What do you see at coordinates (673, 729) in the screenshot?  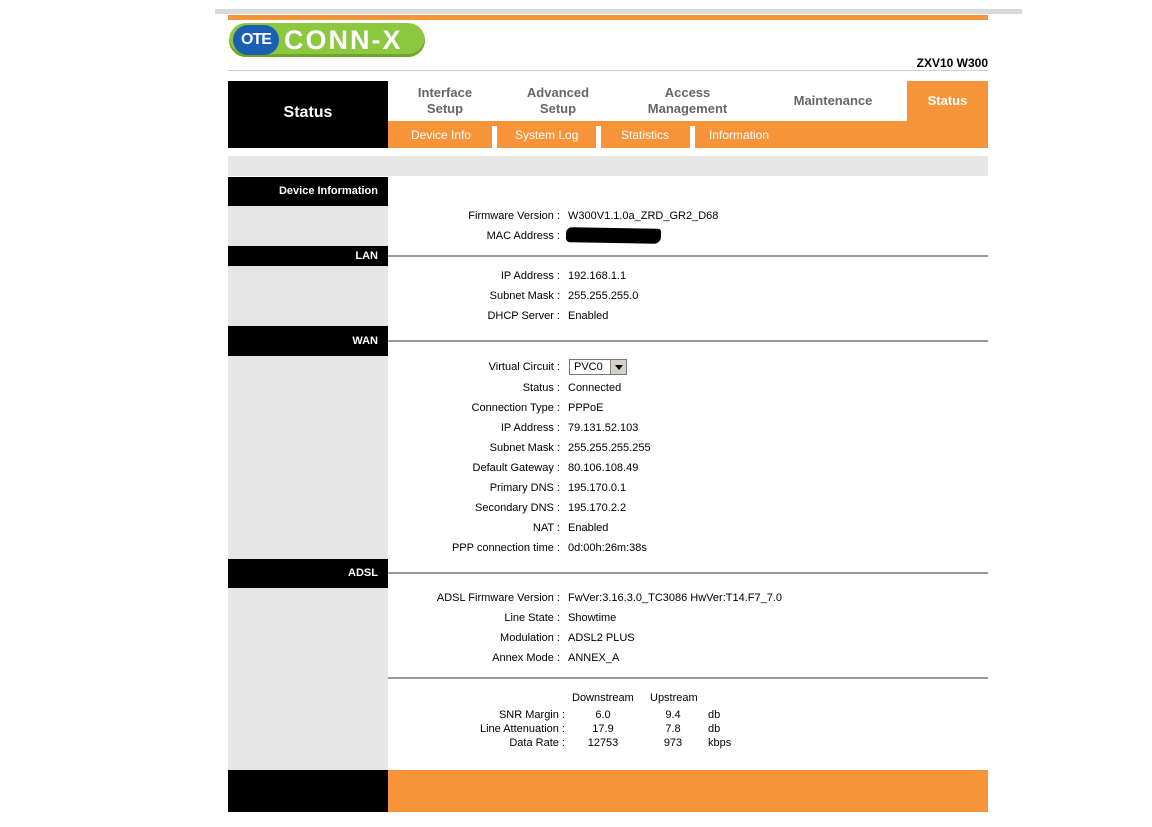 I see `line-attenuation-upstream: 7.8` at bounding box center [673, 729].